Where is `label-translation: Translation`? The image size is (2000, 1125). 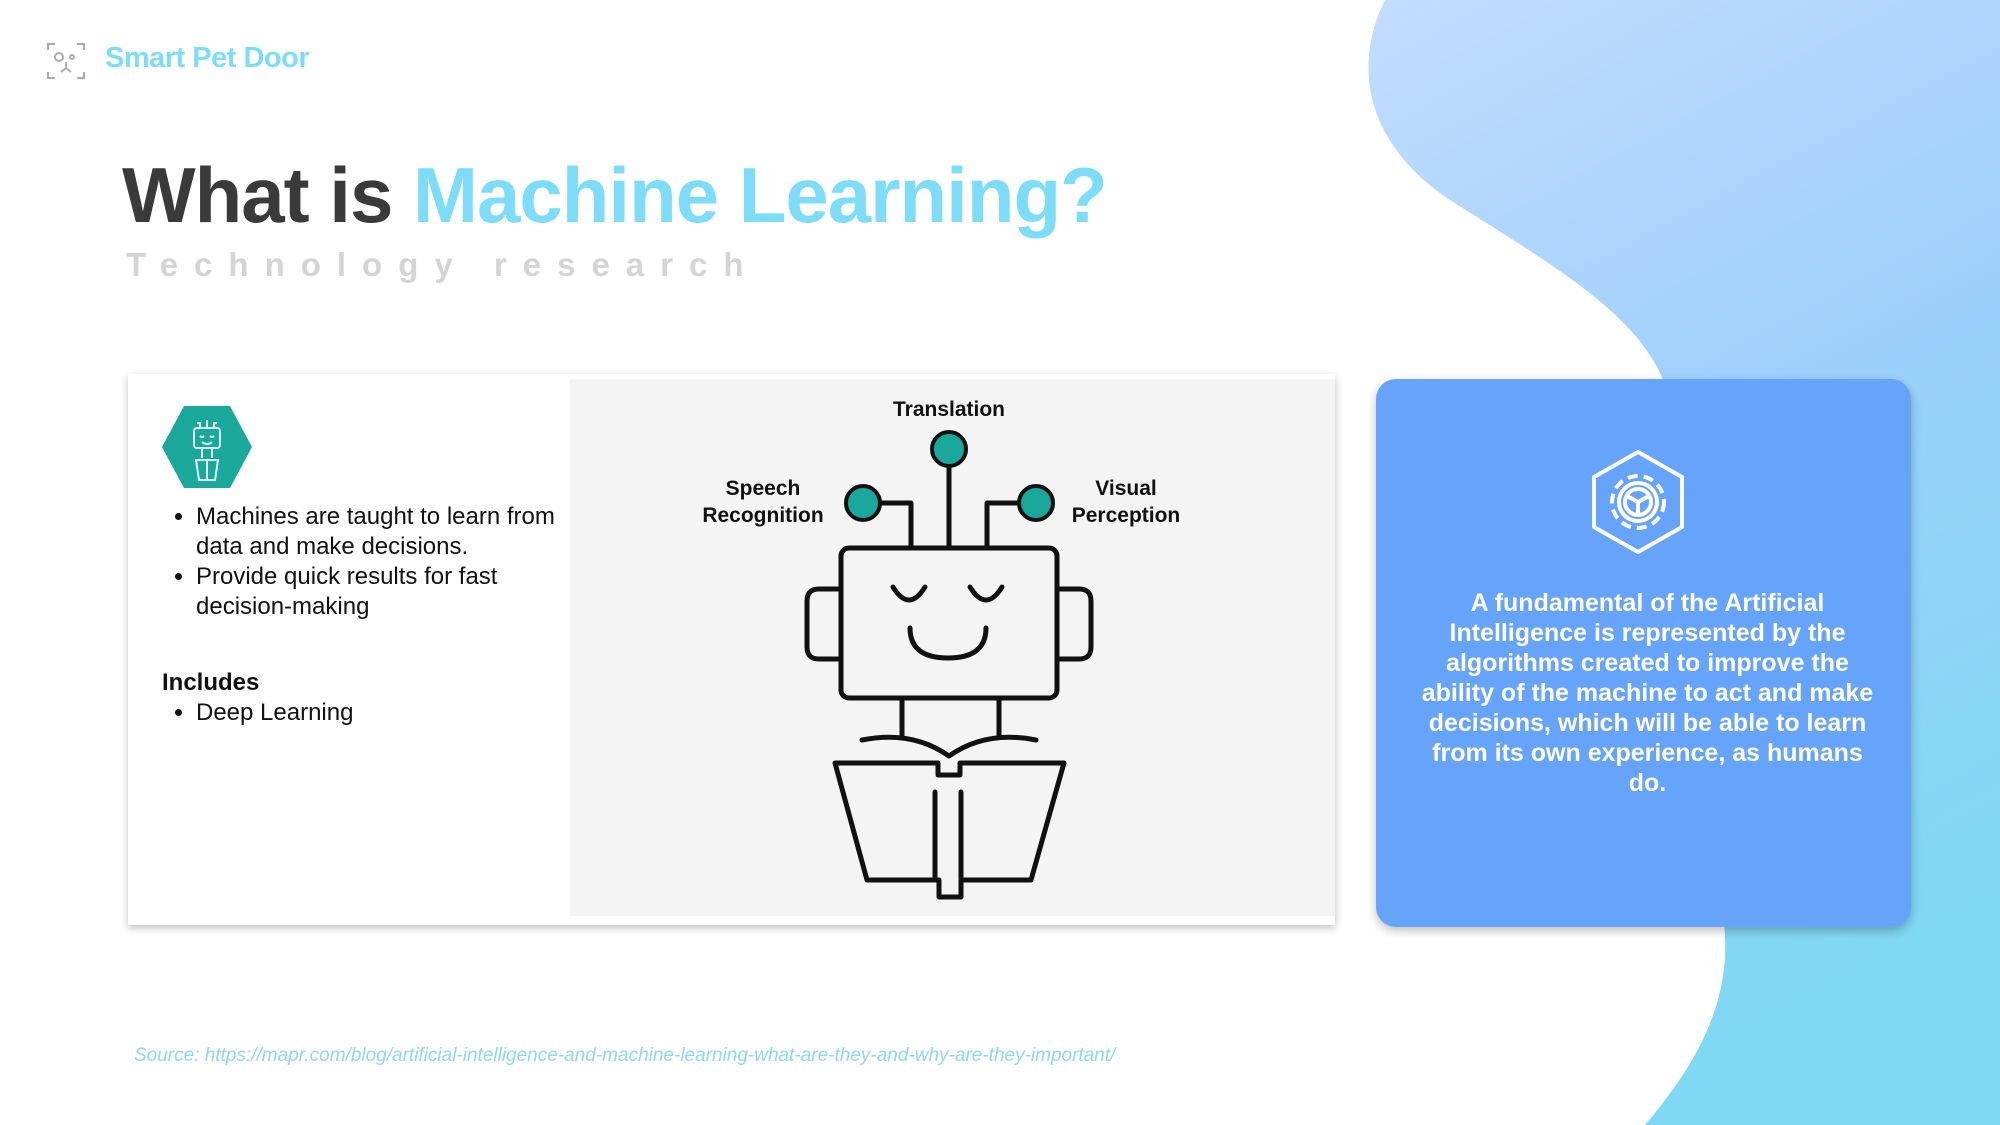 label-translation: Translation is located at coordinates (949, 409).